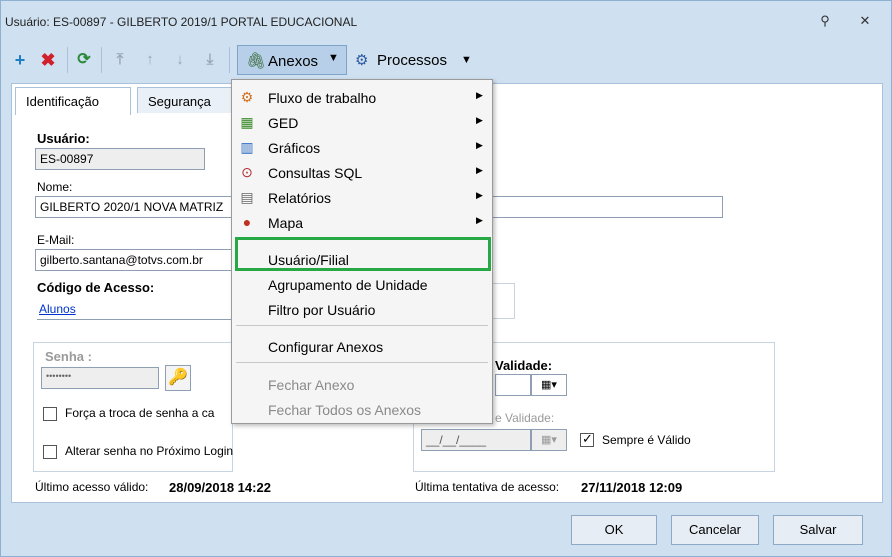 This screenshot has height=557, width=892. Describe the element at coordinates (140, 413) in the screenshot. I see `forca-troca-label: Força a troca de senha a ca` at that location.